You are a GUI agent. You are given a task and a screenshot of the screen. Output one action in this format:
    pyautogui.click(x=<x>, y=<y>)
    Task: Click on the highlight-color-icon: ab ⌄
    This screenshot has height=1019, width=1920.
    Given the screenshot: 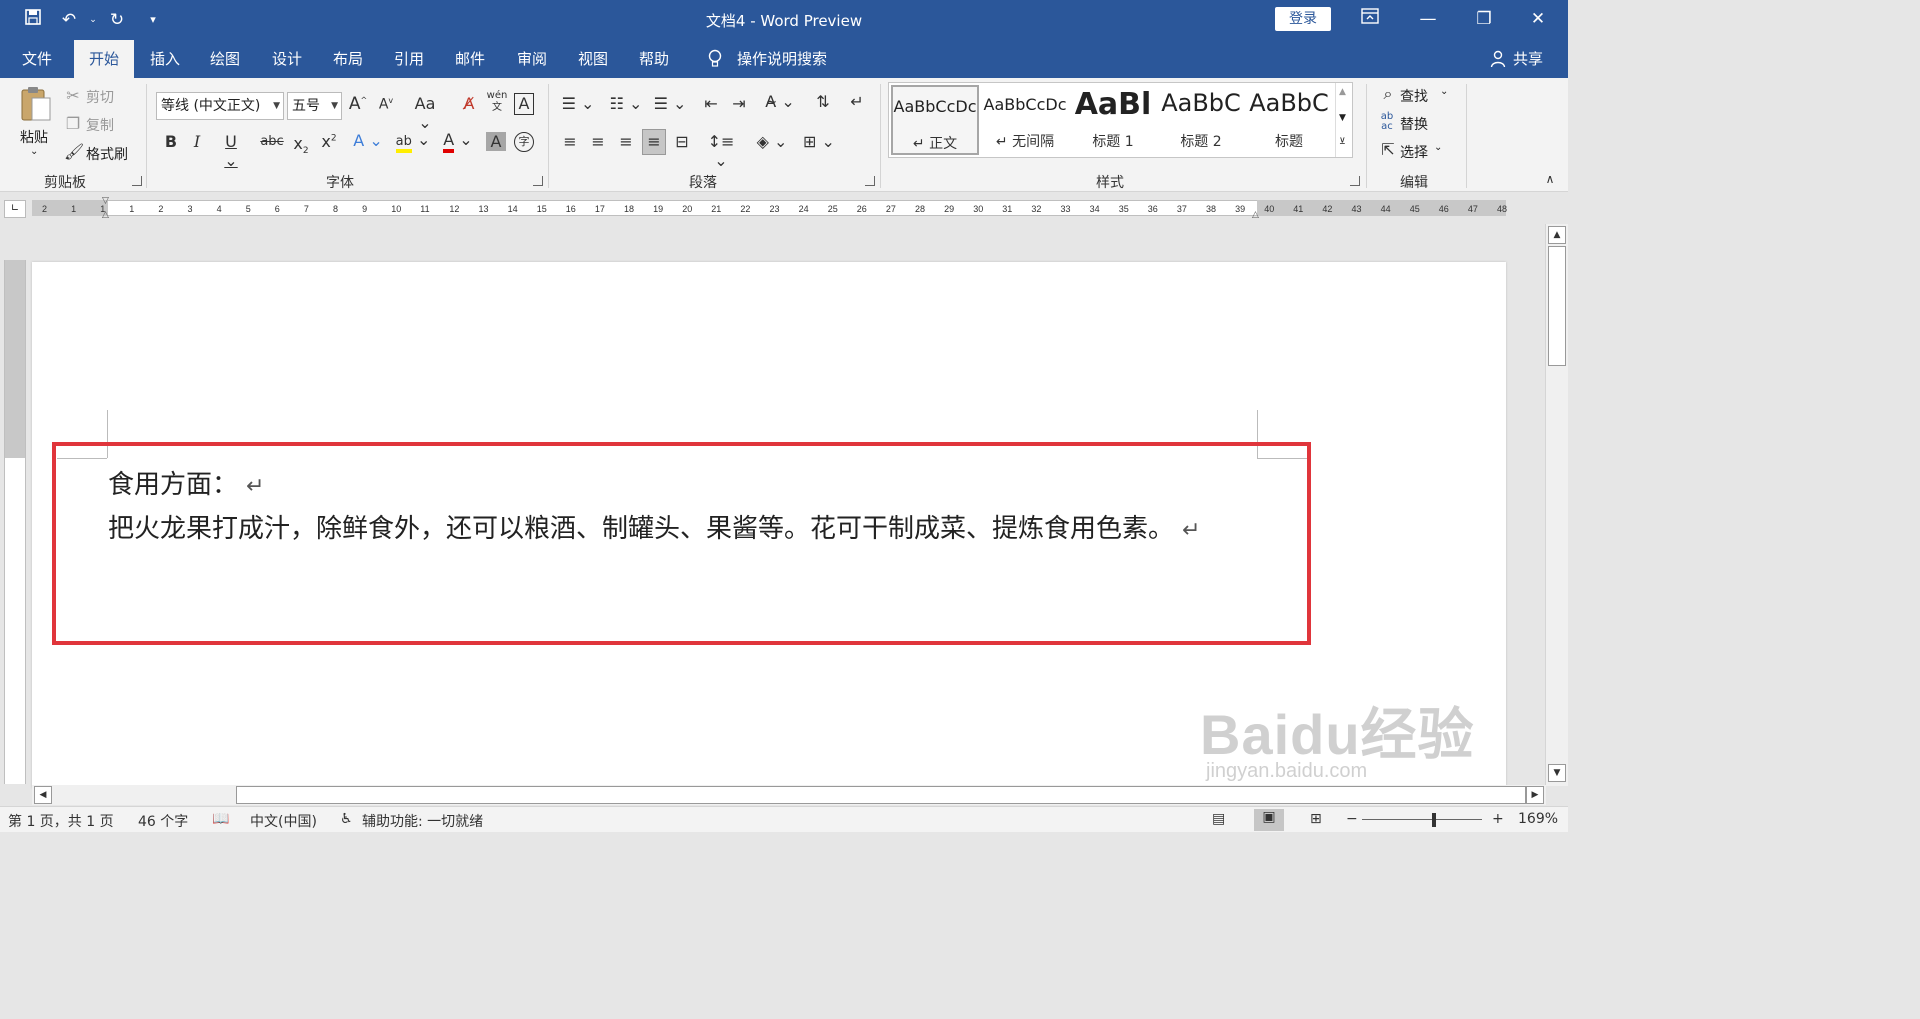 What is the action you would take?
    pyautogui.click(x=413, y=141)
    